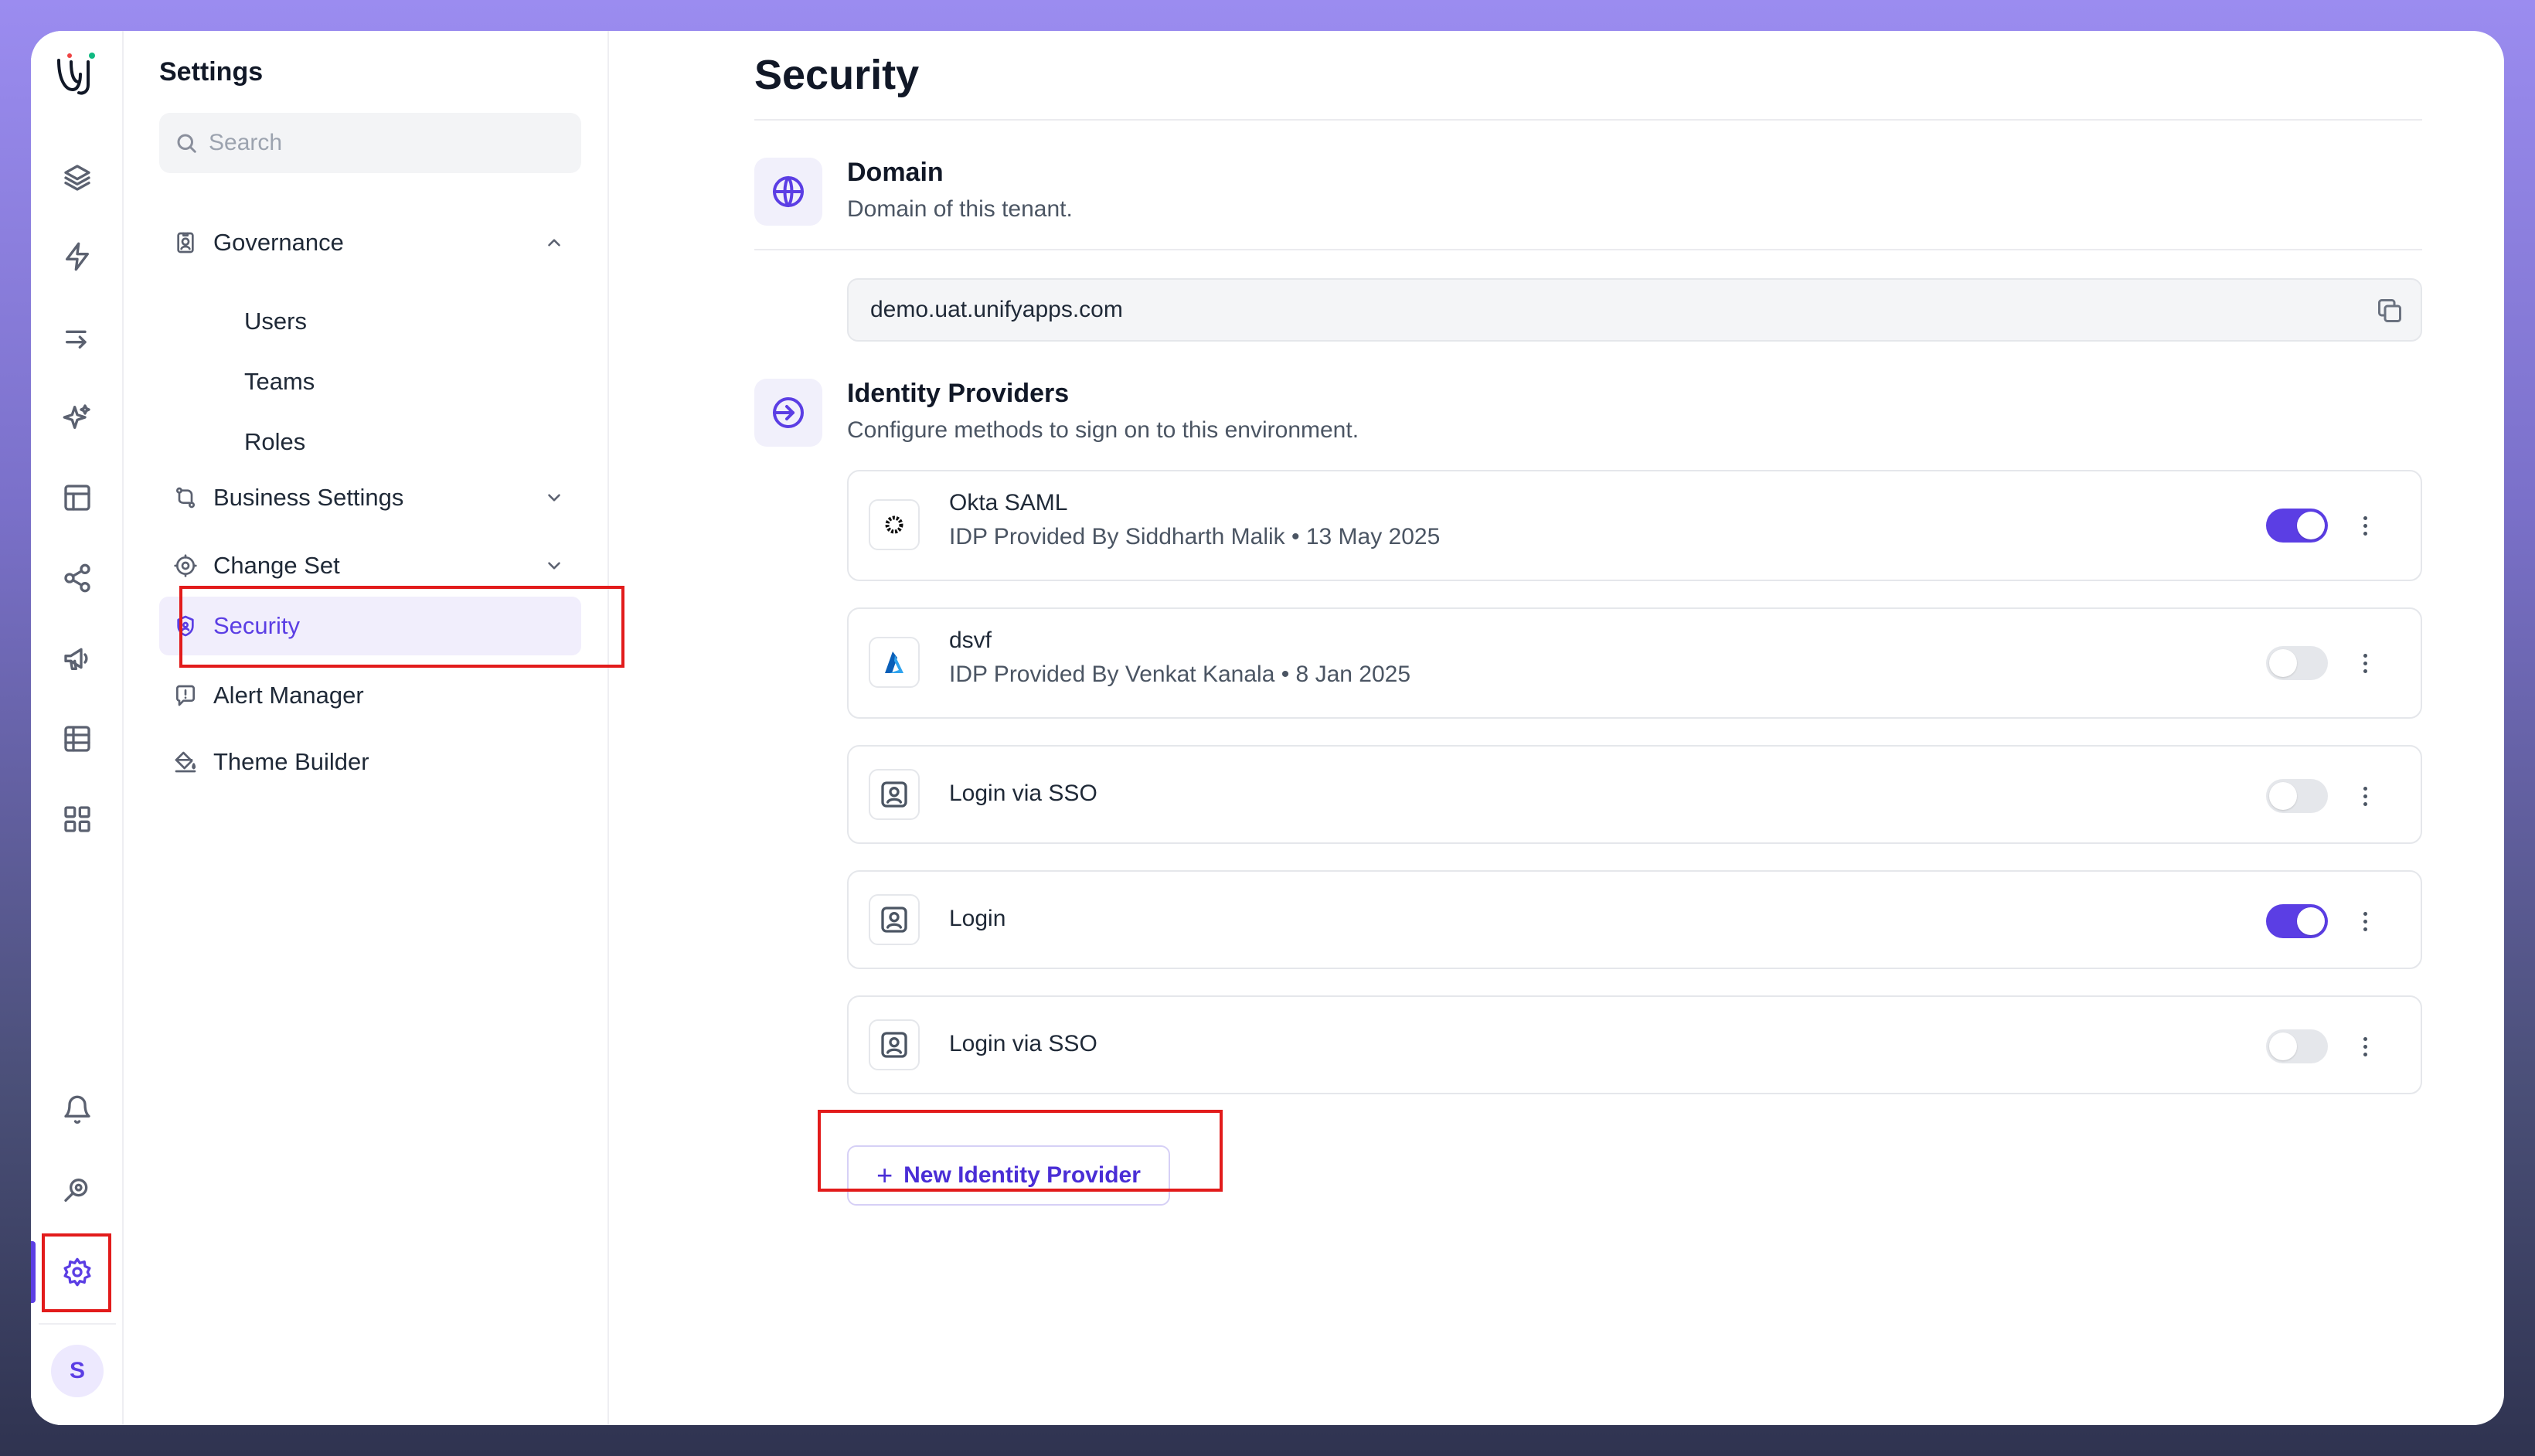 The height and width of the screenshot is (1456, 2535). What do you see at coordinates (186, 144) in the screenshot?
I see `search-icon` at bounding box center [186, 144].